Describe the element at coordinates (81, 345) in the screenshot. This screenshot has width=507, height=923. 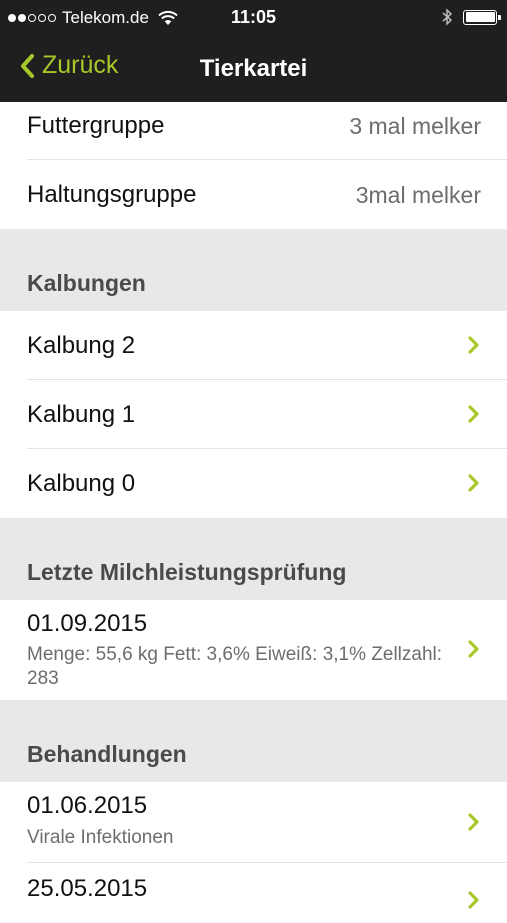
I see `kalbung-label: Kalbung 2` at that location.